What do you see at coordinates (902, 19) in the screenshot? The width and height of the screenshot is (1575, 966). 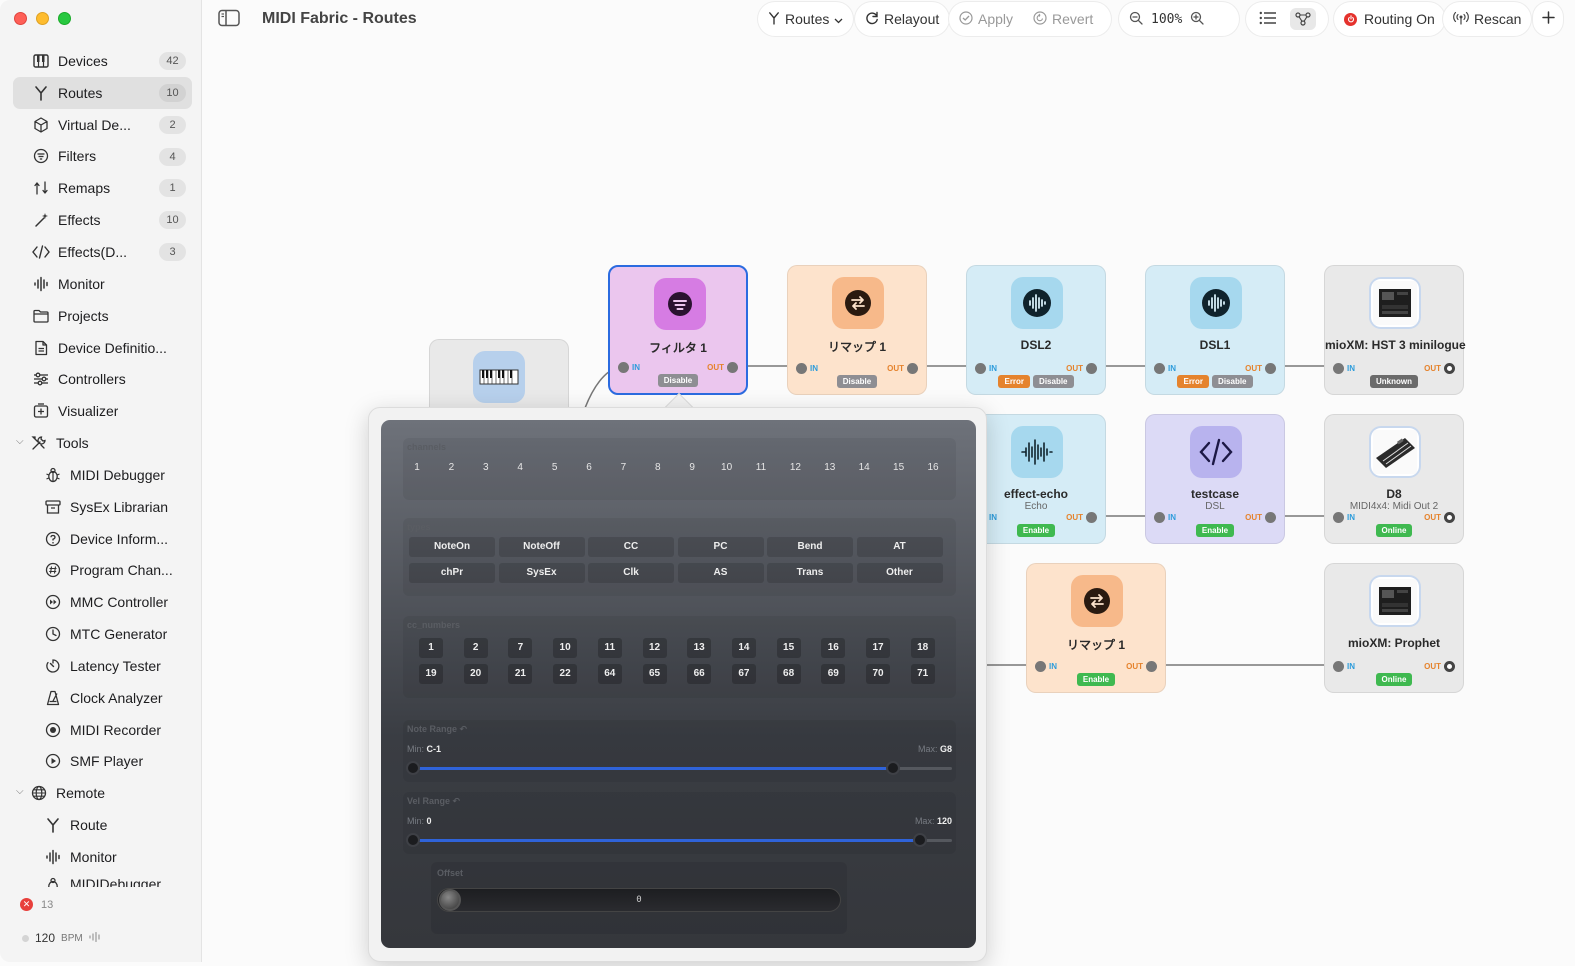 I see `relayout-button: Relayout` at bounding box center [902, 19].